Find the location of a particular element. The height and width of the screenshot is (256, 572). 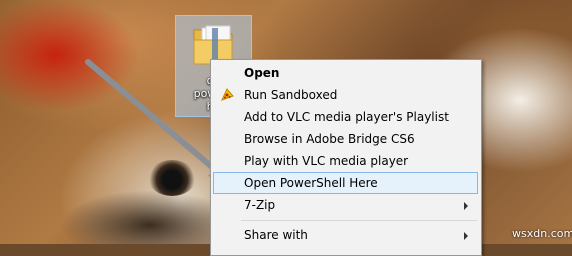

menu-item-7zip: 7-Zip is located at coordinates (345, 205).